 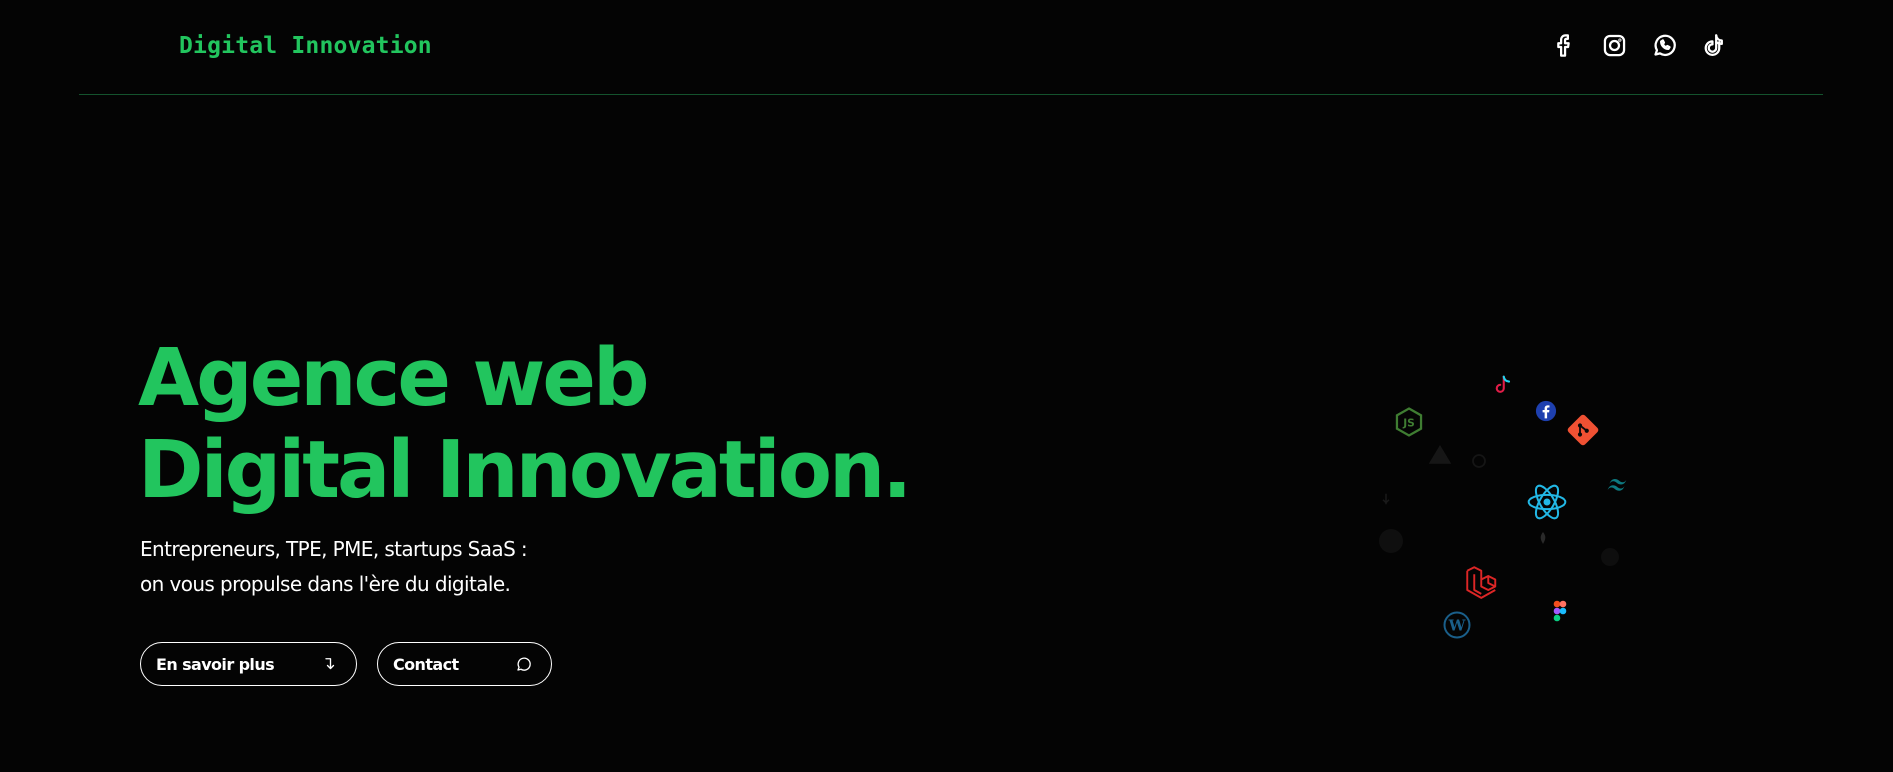 I want to click on figma-icon, so click(x=1560, y=611).